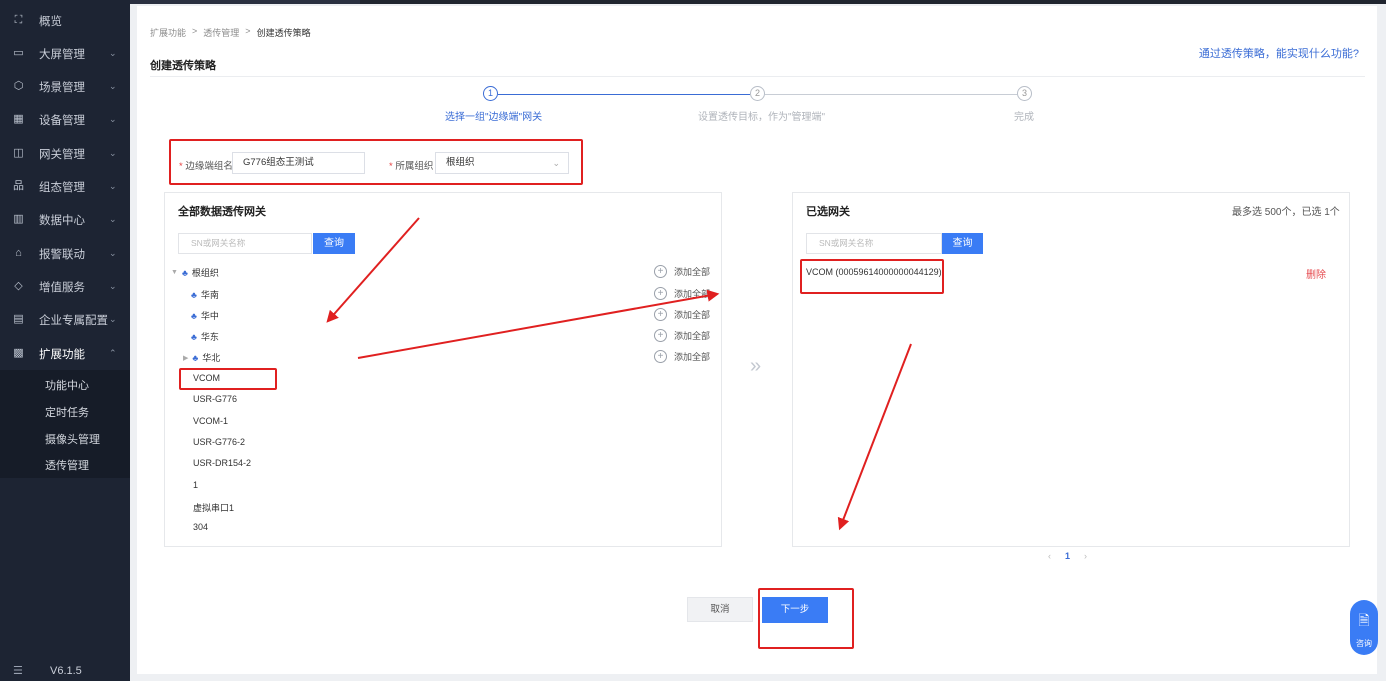 The height and width of the screenshot is (681, 1386). I want to click on expand-triangle-icon: ▶, so click(185, 358).